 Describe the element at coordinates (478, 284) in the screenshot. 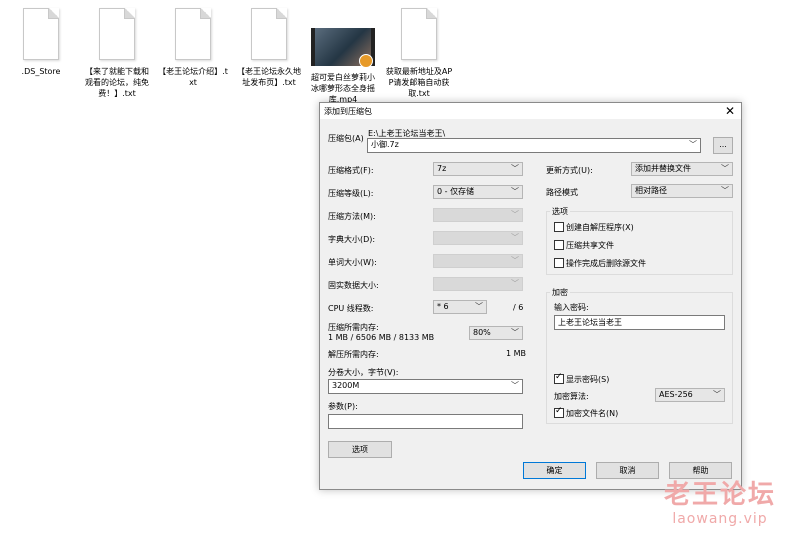

I see `solid-select: ﹀` at that location.